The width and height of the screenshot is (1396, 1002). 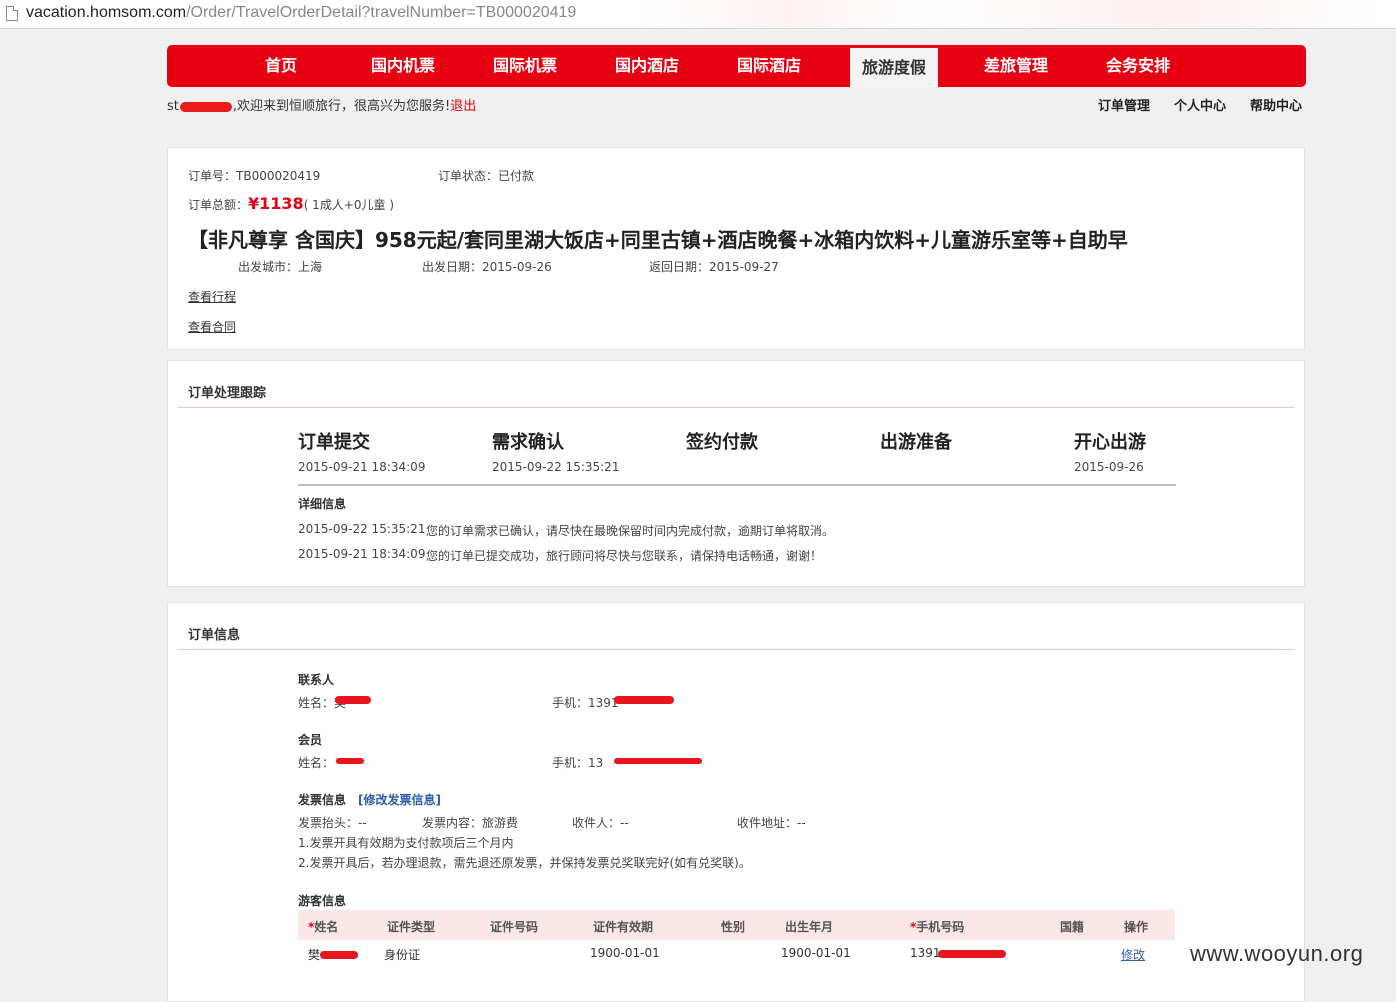 What do you see at coordinates (916, 442) in the screenshot?
I see `step-prepare: 出游准备` at bounding box center [916, 442].